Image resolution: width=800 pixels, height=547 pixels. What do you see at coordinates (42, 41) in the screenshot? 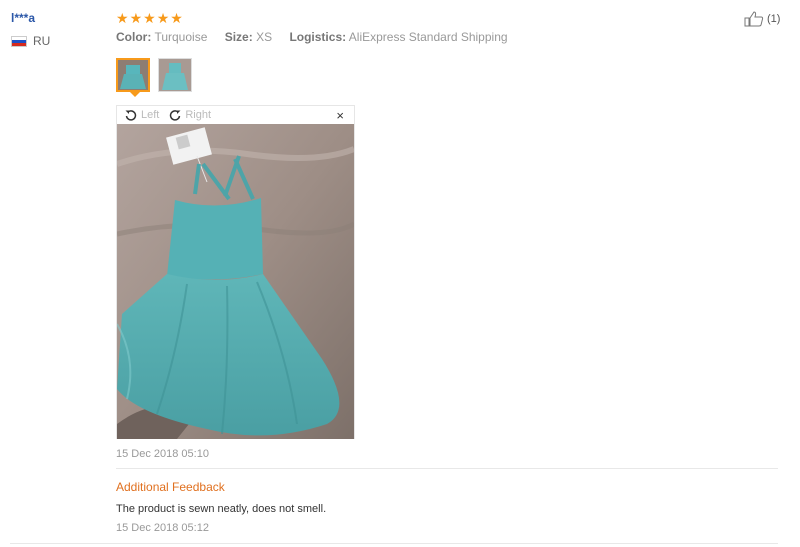
I see `country-code: RU` at bounding box center [42, 41].